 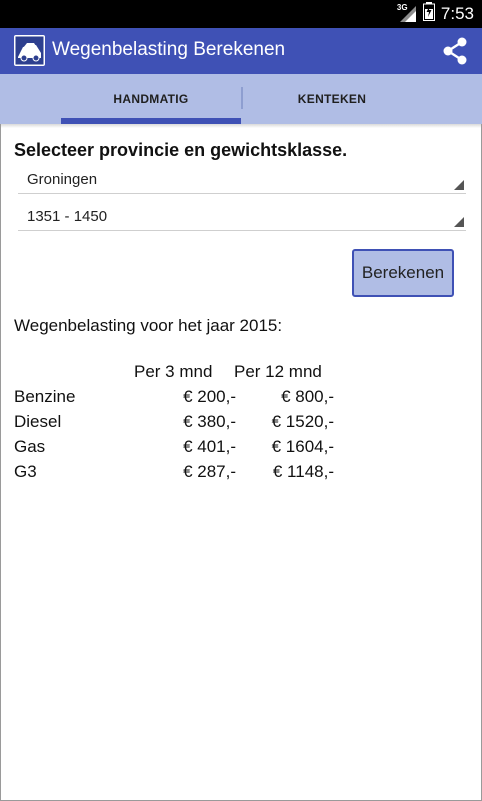 I want to click on status-icons: 3G 7:53, so click(x=435, y=14).